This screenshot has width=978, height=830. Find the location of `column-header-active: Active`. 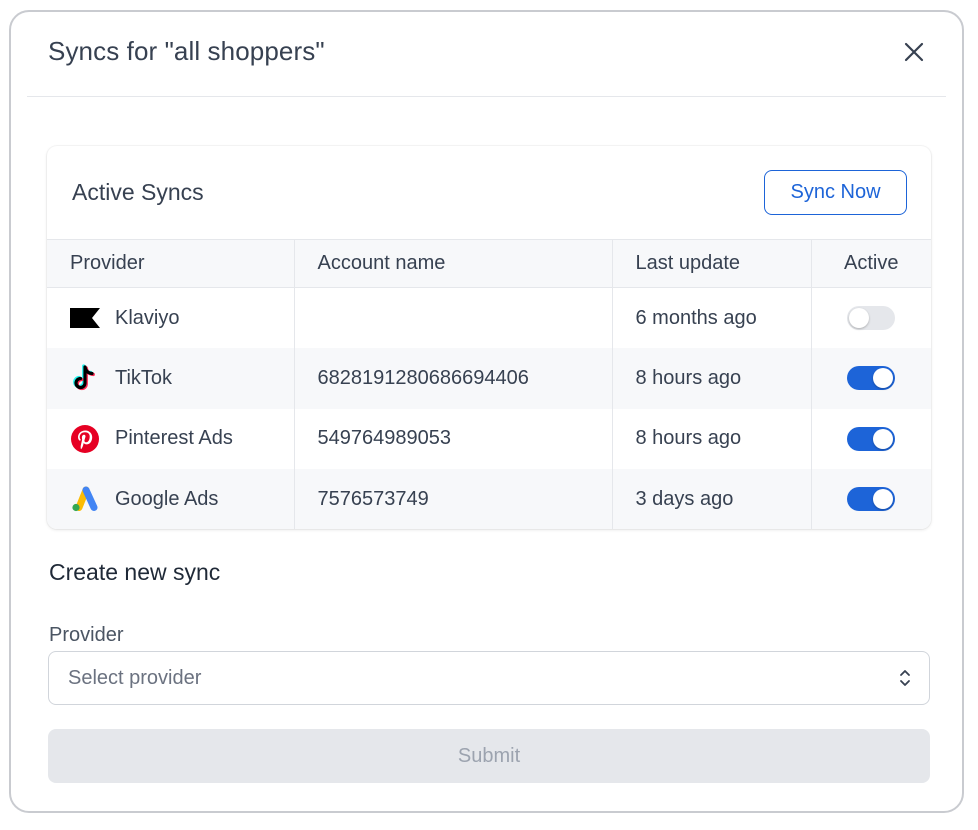

column-header-active: Active is located at coordinates (870, 263).